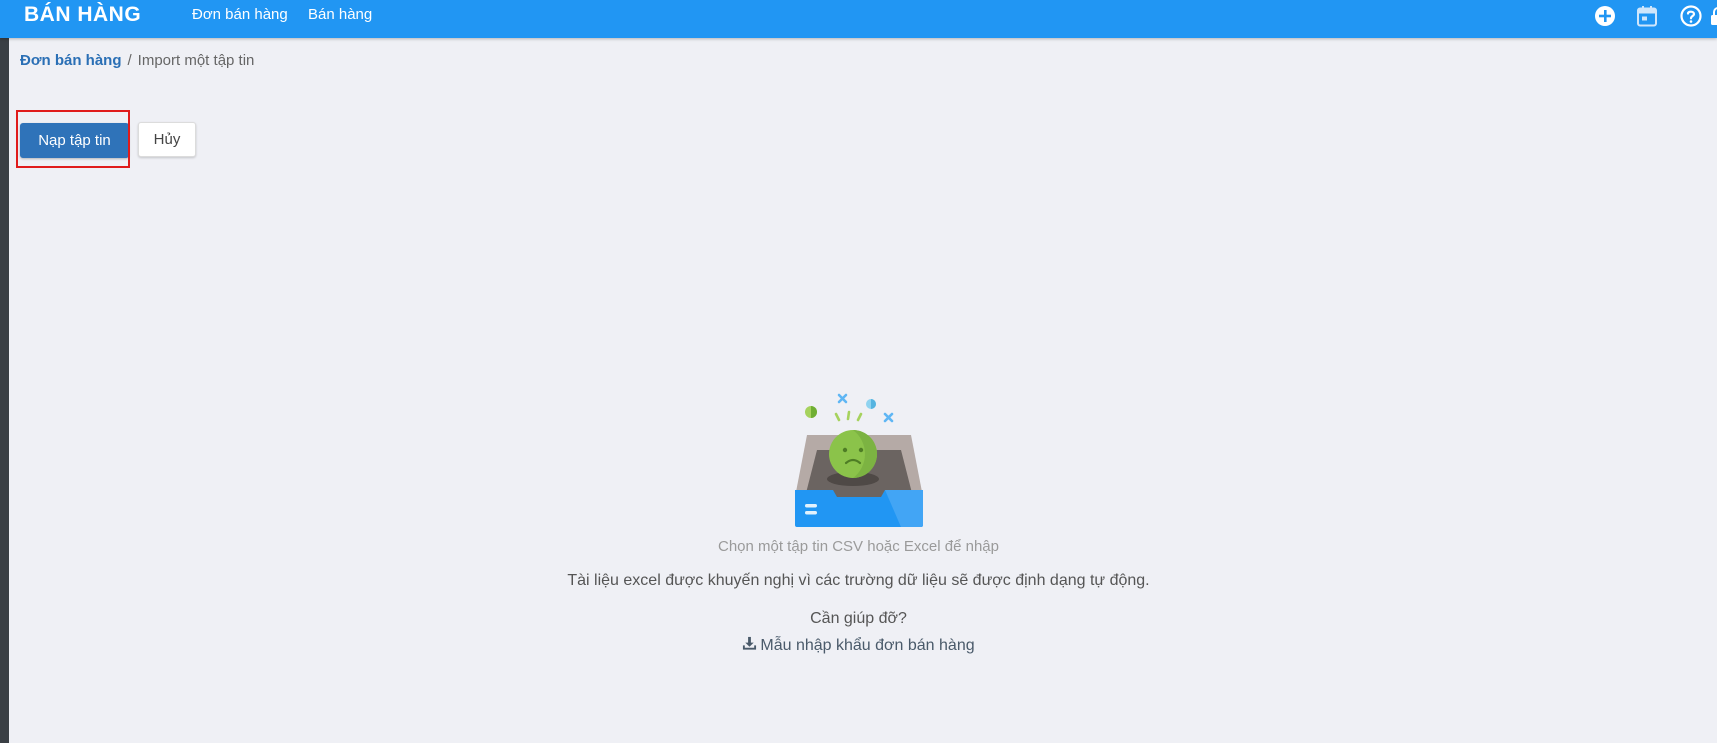  What do you see at coordinates (858, 618) in the screenshot?
I see `help-question-text: Cần giúp đỡ?` at bounding box center [858, 618].